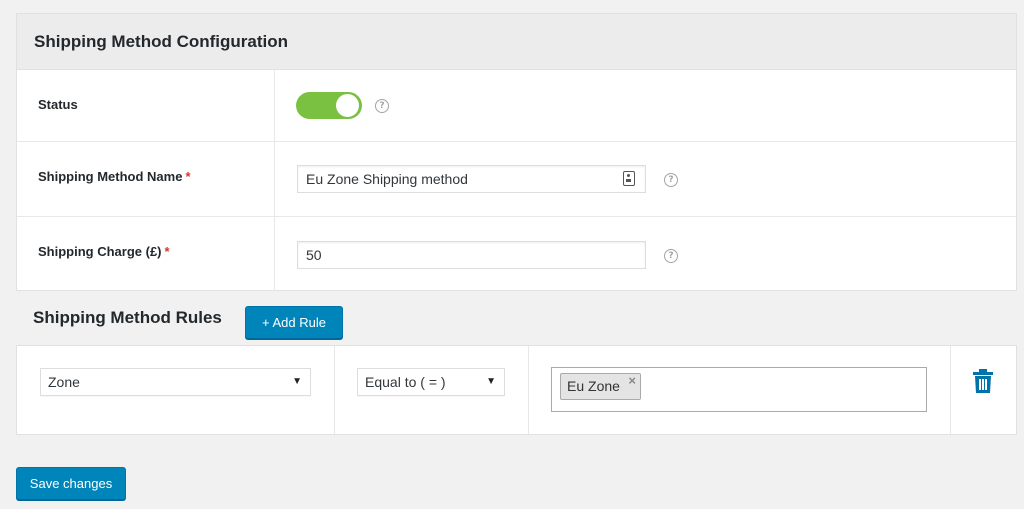 The image size is (1024, 509). Describe the element at coordinates (175, 382) in the screenshot. I see `rule-condition-select: Zone ▼` at that location.